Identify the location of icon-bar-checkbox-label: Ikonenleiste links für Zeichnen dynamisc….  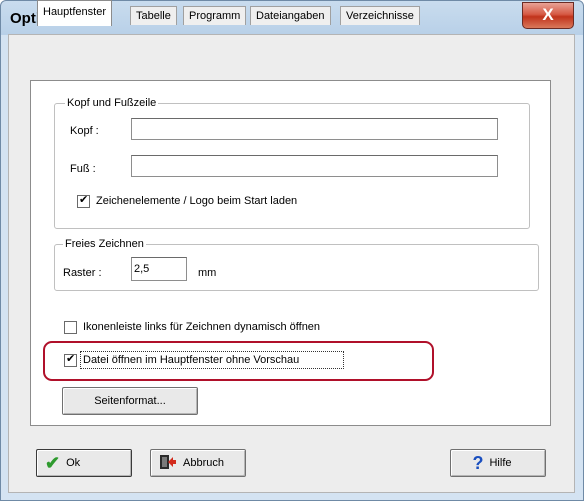
(201, 327).